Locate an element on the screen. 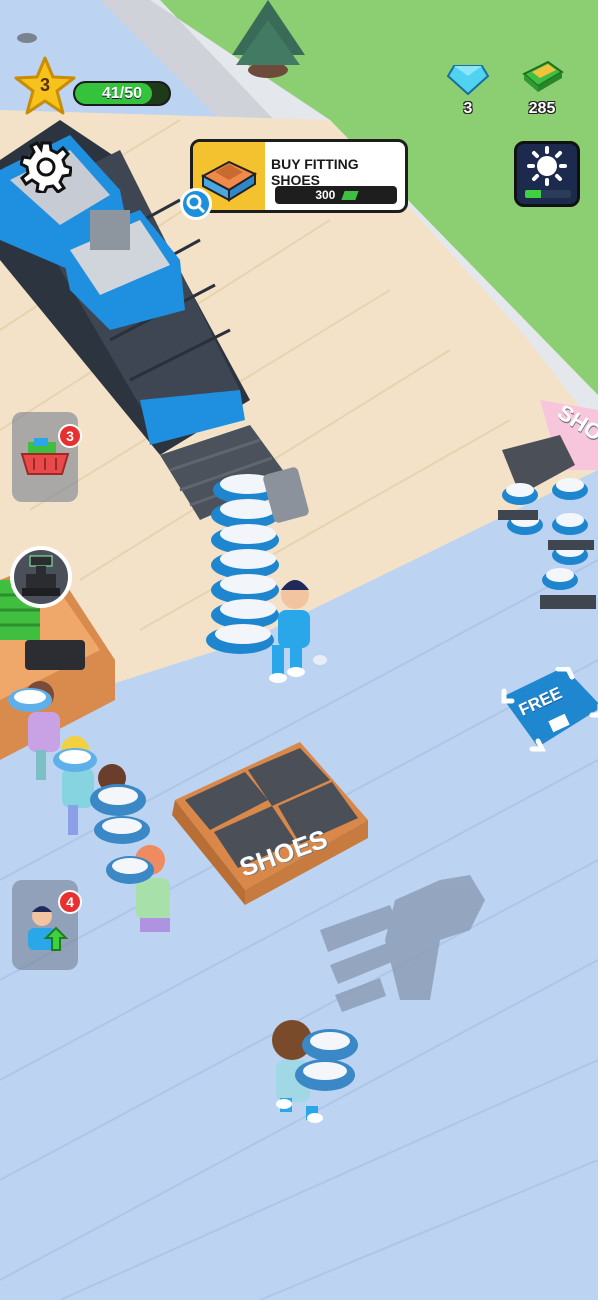 The image size is (598, 1300). cash-register-icon is located at coordinates (41, 575).